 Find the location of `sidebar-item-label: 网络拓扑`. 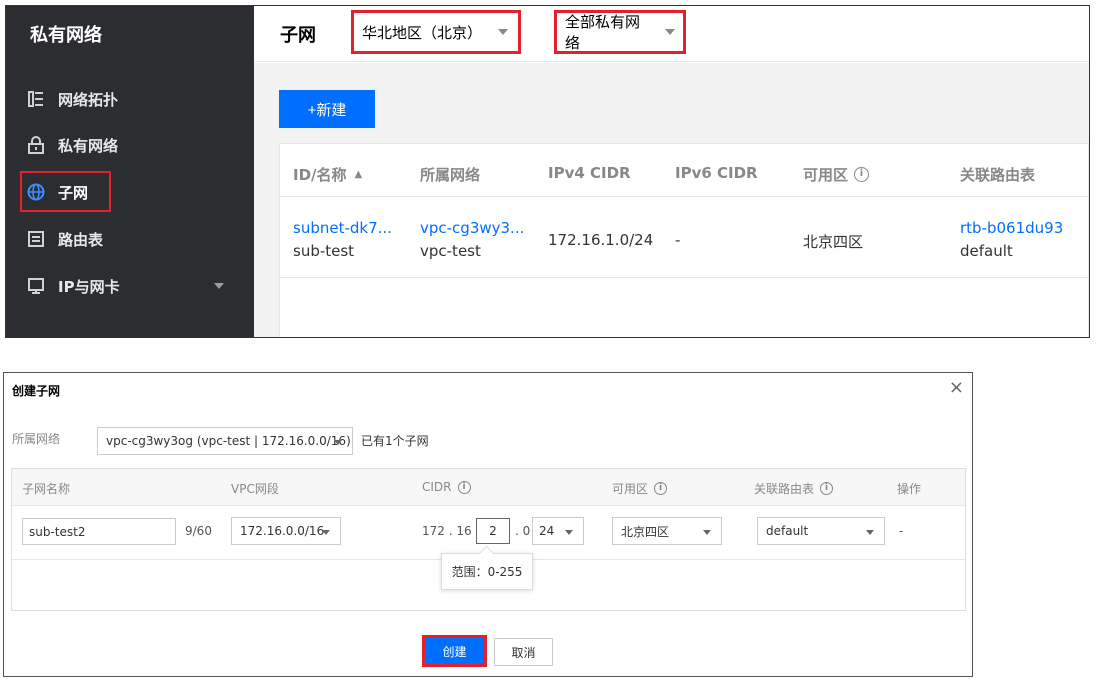

sidebar-item-label: 网络拓扑 is located at coordinates (88, 99).